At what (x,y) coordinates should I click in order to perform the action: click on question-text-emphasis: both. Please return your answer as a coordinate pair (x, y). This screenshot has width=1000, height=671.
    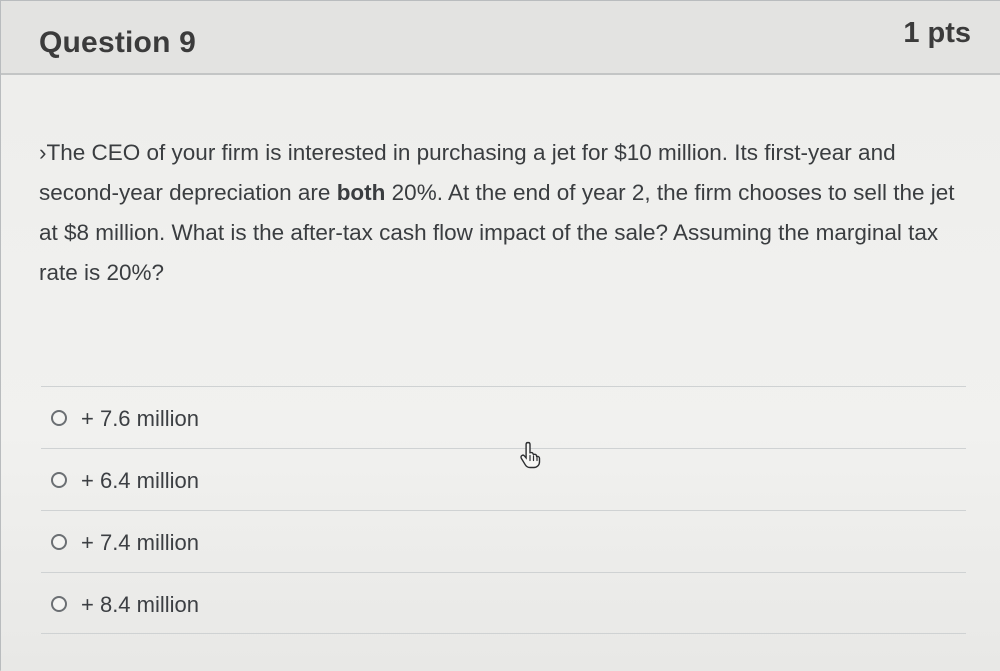
    Looking at the image, I should click on (361, 192).